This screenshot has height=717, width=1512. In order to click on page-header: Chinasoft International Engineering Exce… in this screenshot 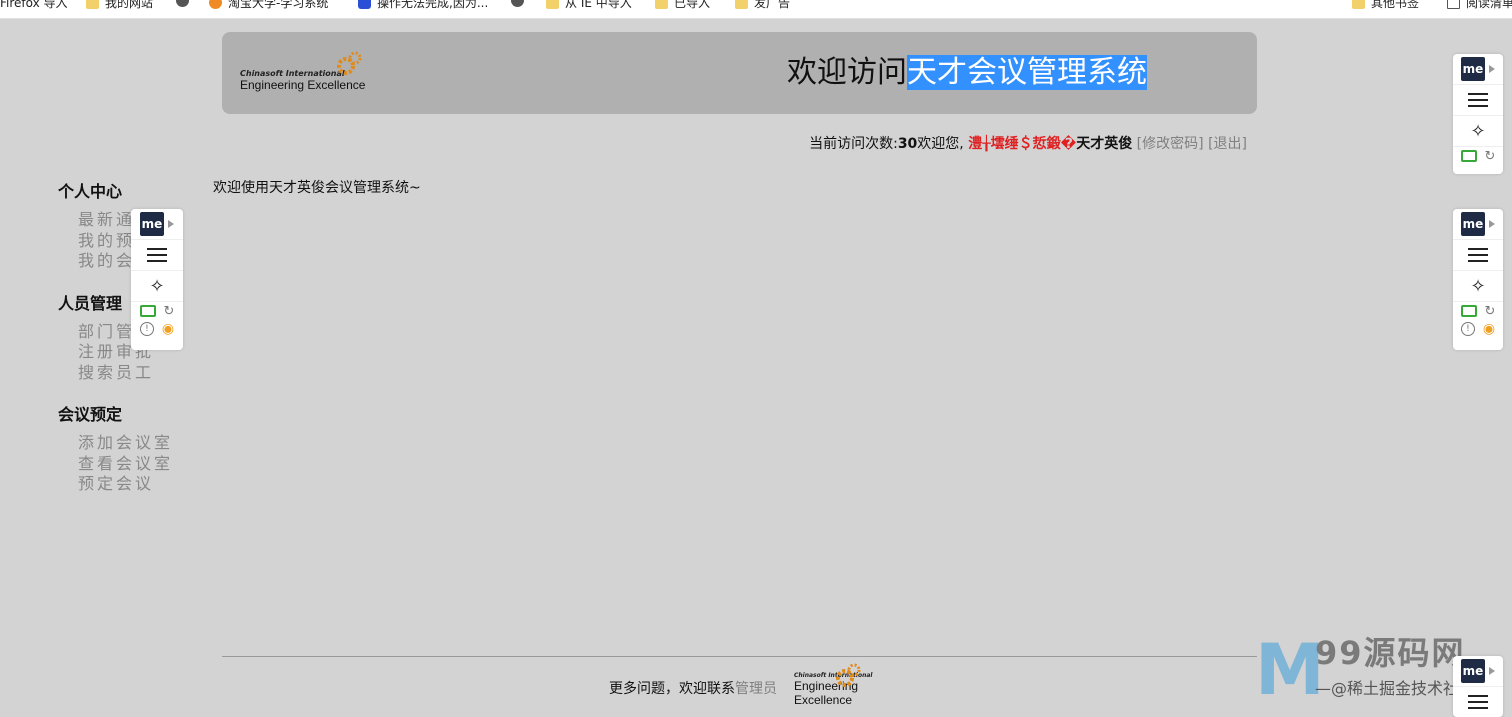, I will do `click(739, 73)`.